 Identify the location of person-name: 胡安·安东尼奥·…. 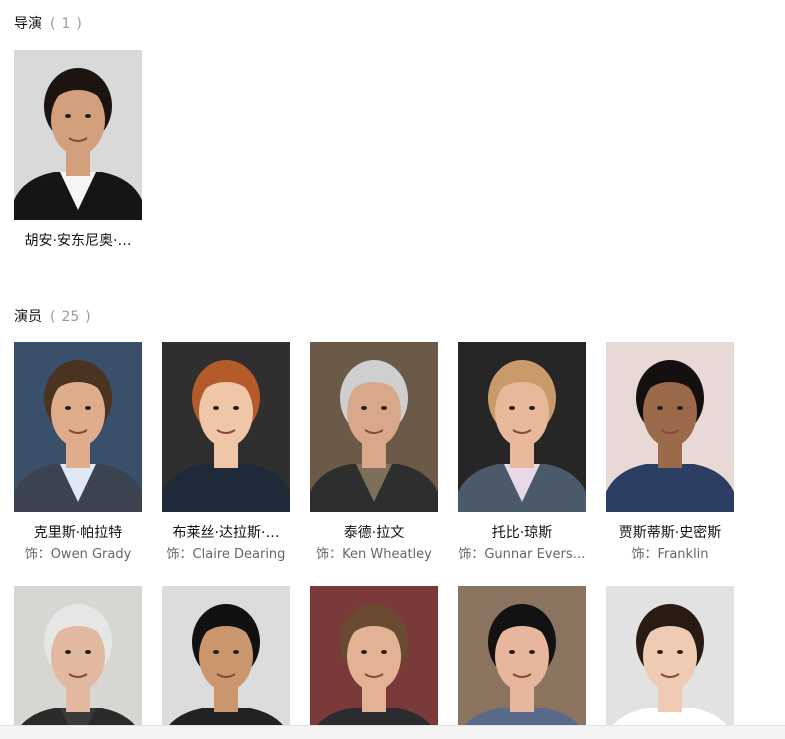
(78, 241).